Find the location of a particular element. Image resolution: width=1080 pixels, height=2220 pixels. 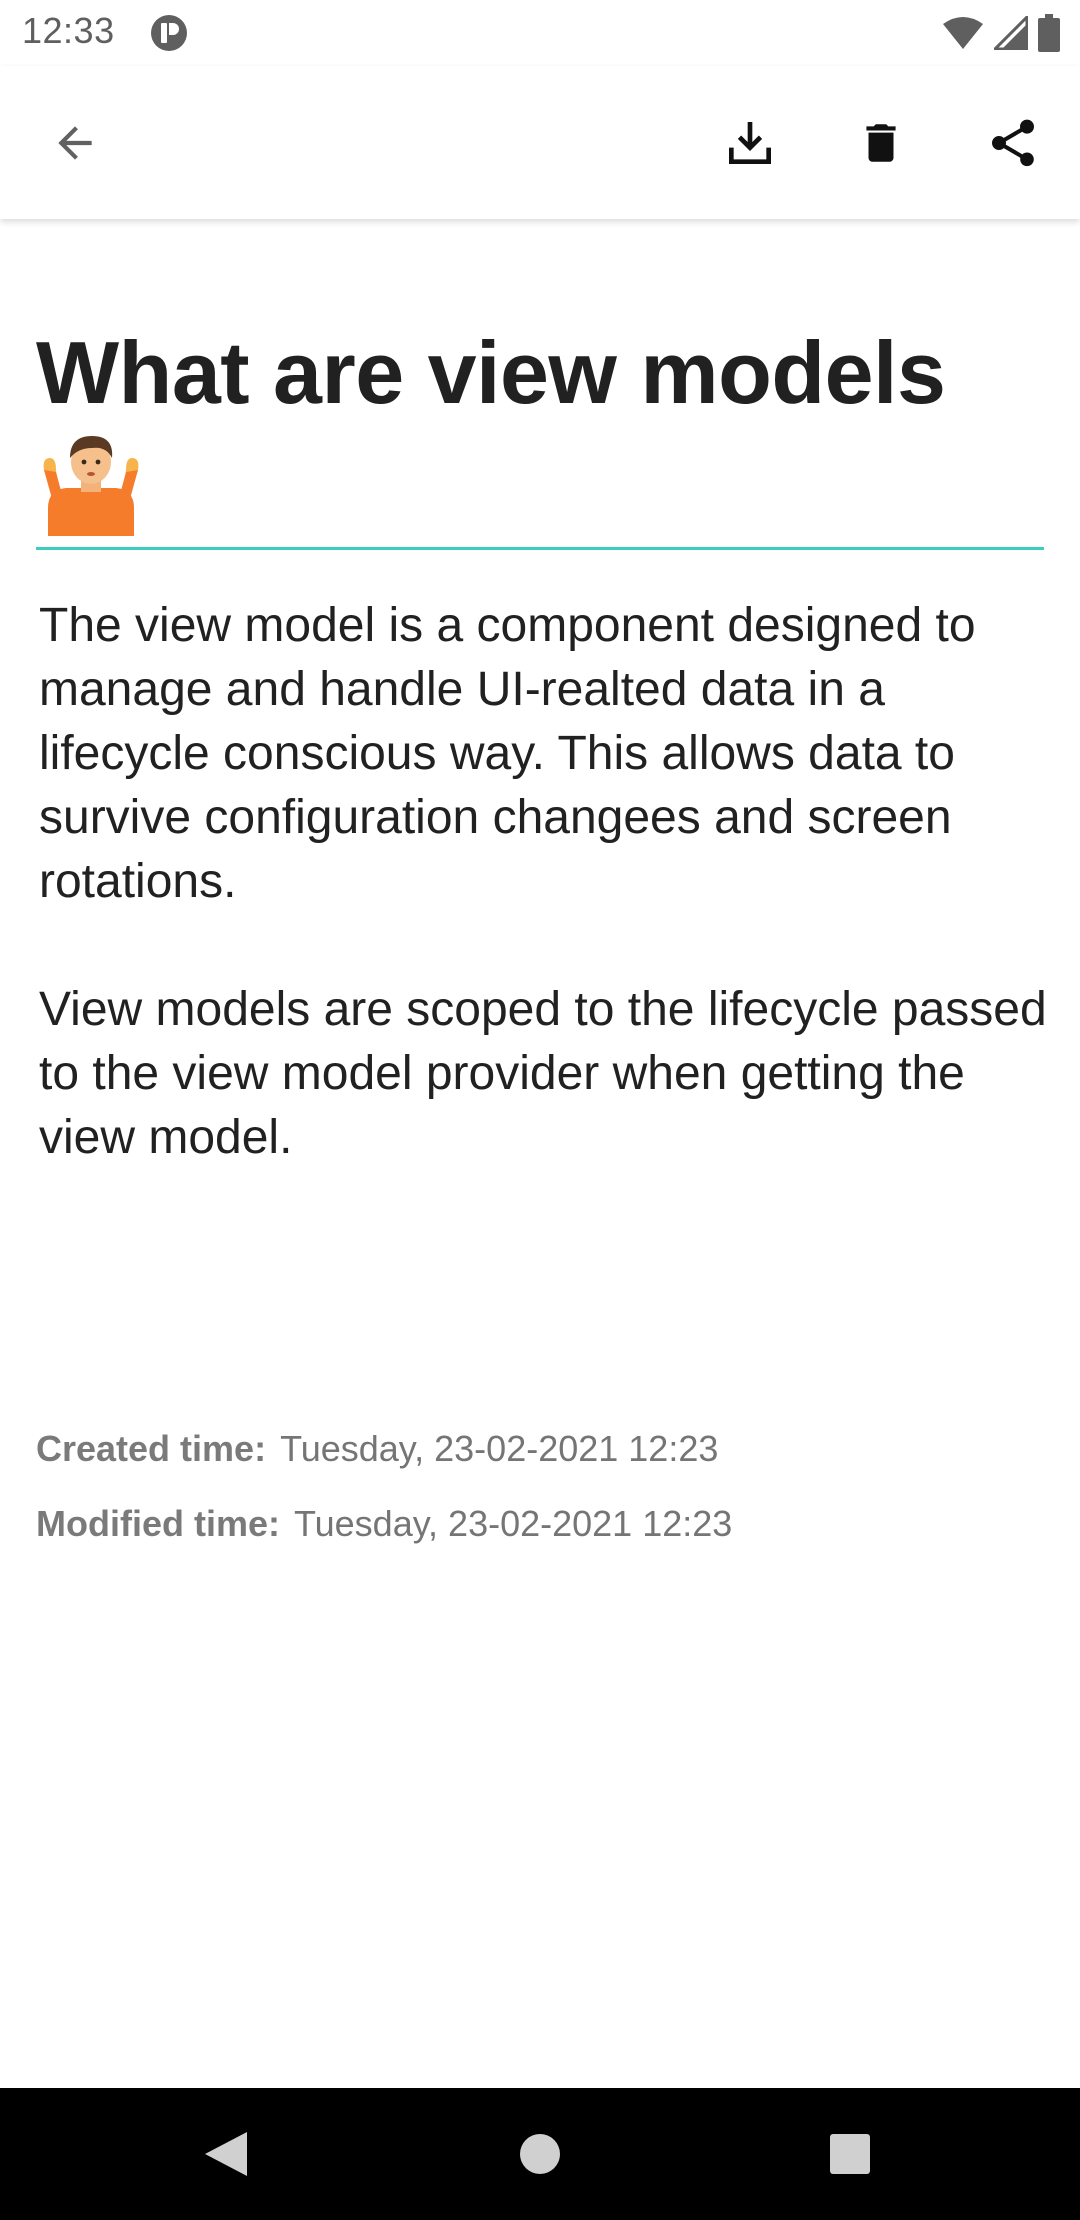

person-shrugging-emoji is located at coordinates (91, 486).